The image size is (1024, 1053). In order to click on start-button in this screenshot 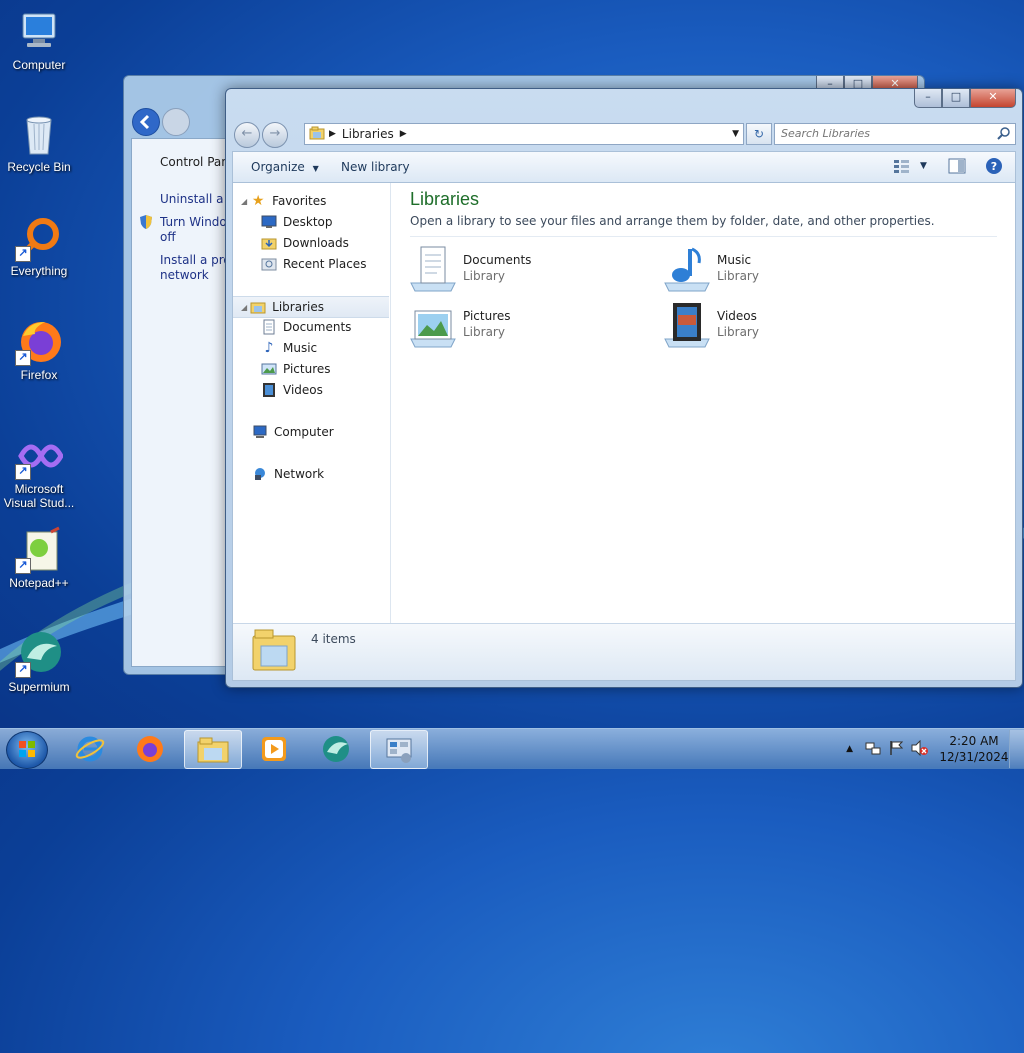, I will do `click(27, 750)`.